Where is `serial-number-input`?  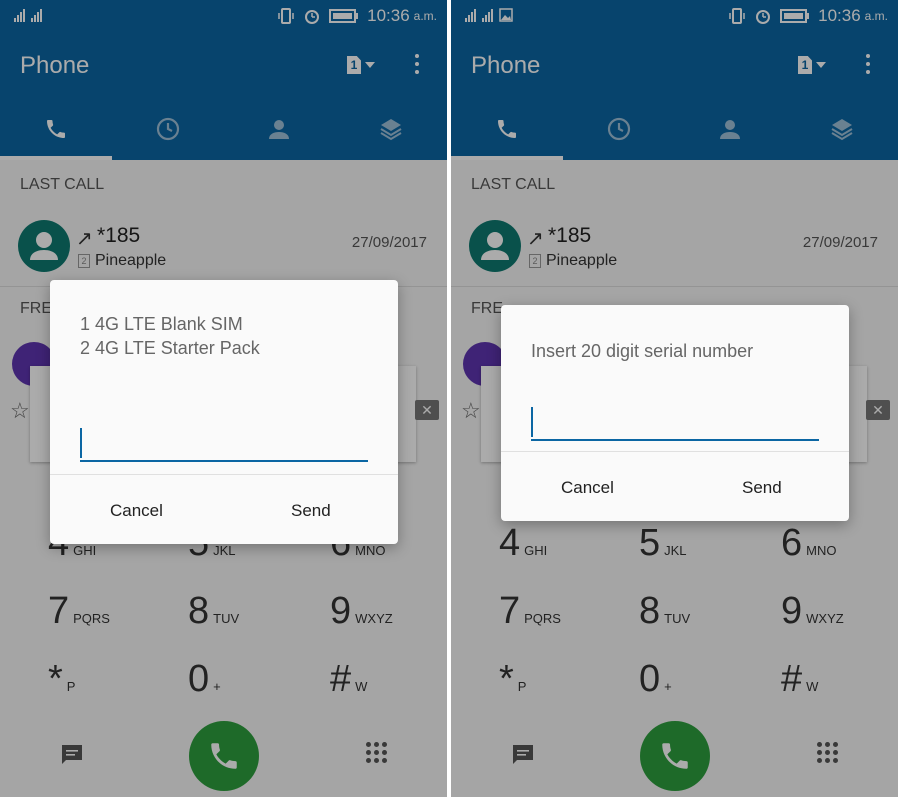 serial-number-input is located at coordinates (675, 423).